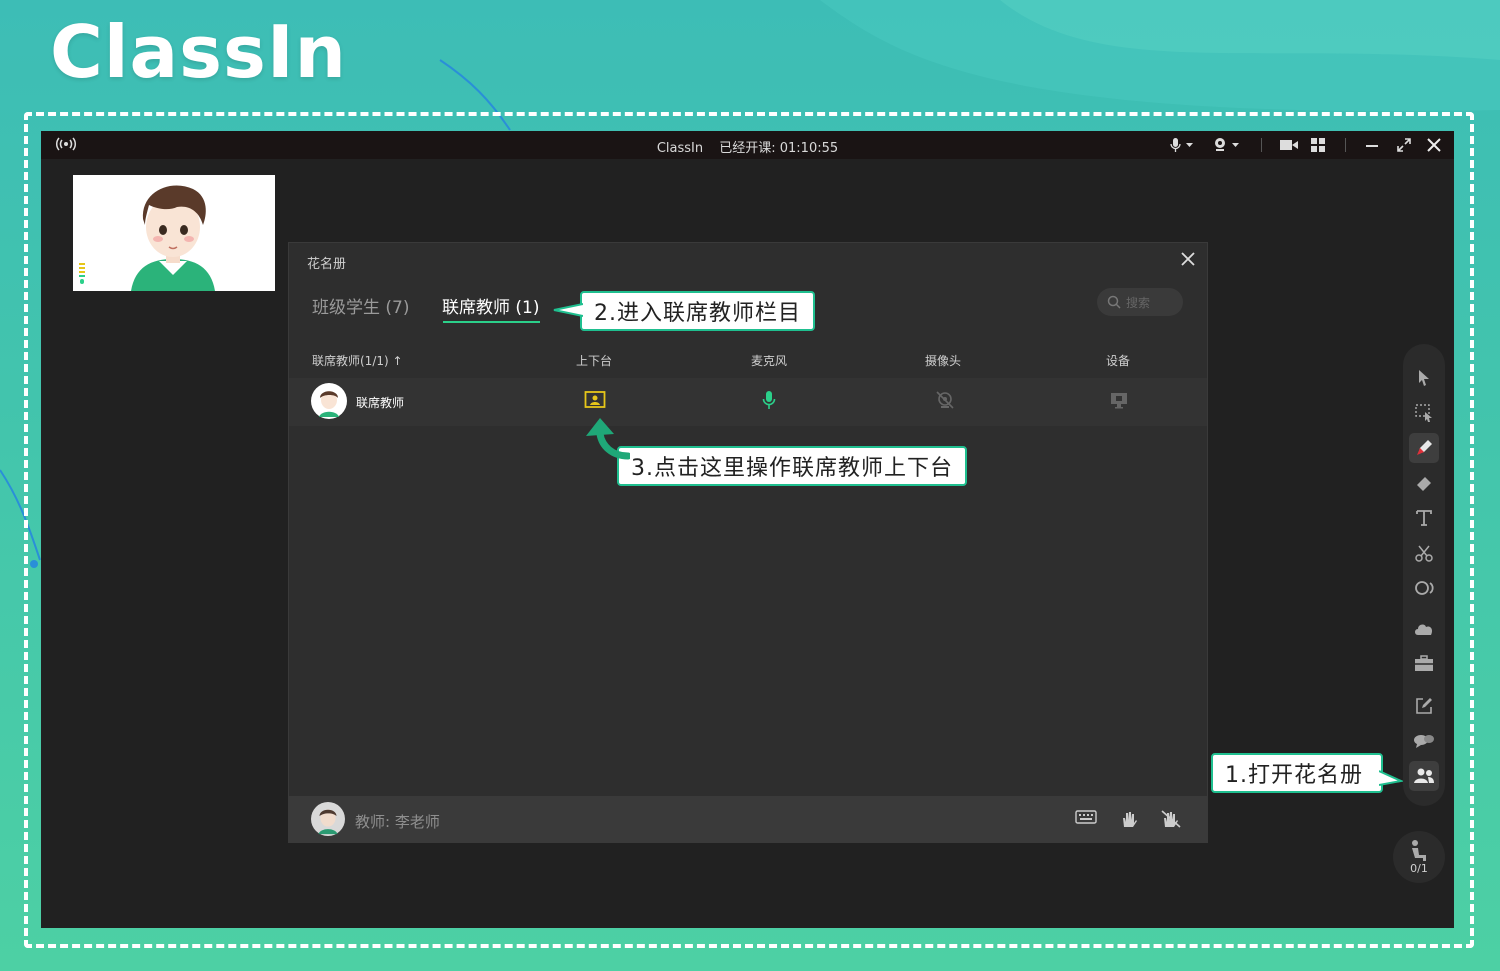  What do you see at coordinates (1419, 868) in the screenshot?
I see `seat-count: 0/1` at bounding box center [1419, 868].